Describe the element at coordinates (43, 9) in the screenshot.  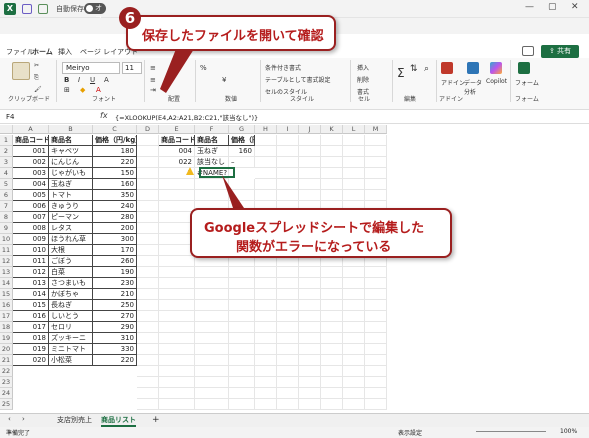
I see `home-icon` at that location.